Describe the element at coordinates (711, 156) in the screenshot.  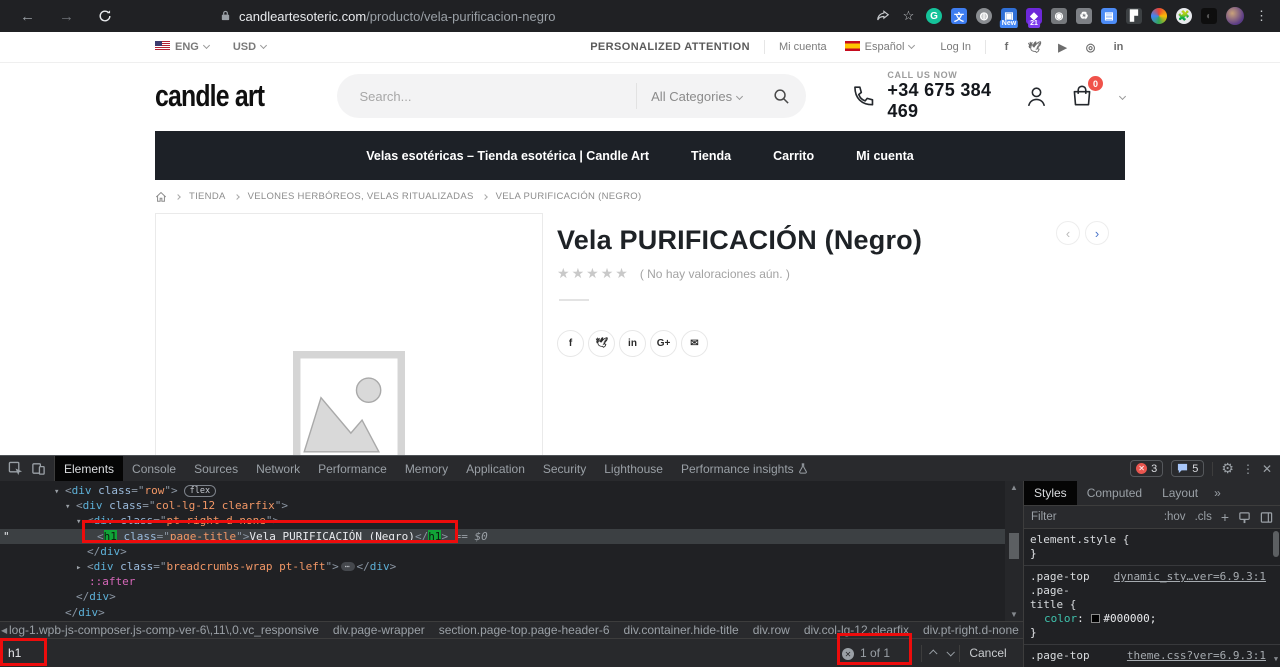
I see `nav-item-2: Tienda` at that location.